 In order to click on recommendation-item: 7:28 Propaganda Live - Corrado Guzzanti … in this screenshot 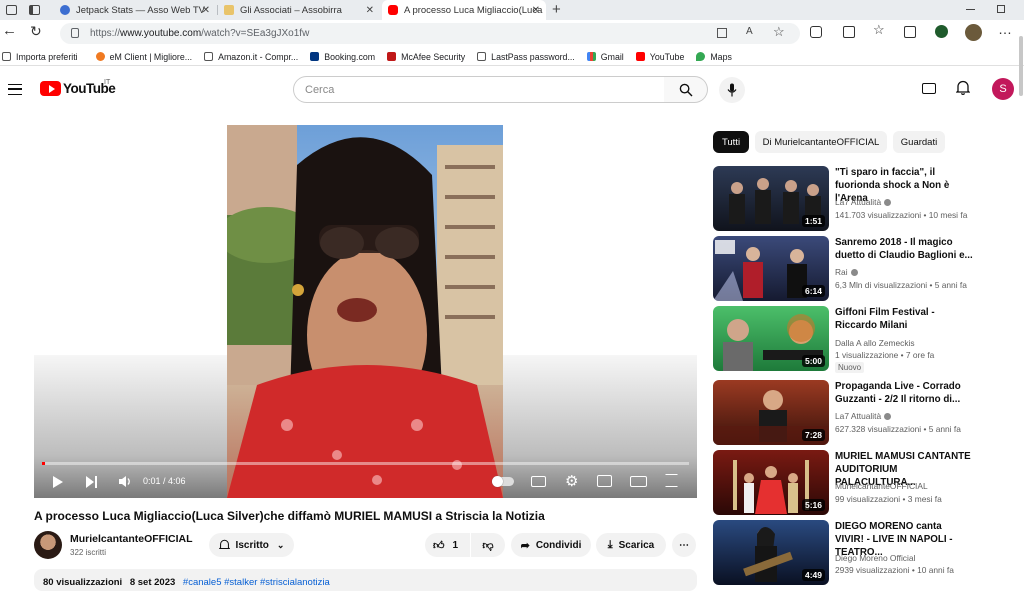, I will do `click(868, 414)`.